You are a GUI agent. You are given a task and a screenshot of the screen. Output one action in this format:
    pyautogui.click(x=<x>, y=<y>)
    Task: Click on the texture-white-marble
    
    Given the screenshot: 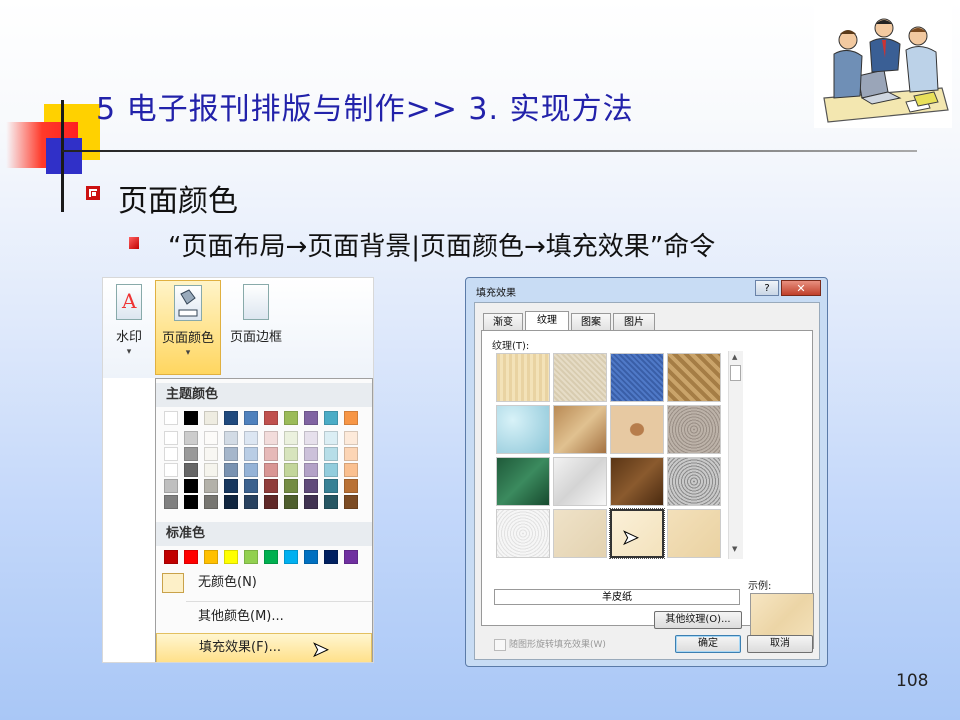 What is the action you would take?
    pyautogui.click(x=580, y=481)
    